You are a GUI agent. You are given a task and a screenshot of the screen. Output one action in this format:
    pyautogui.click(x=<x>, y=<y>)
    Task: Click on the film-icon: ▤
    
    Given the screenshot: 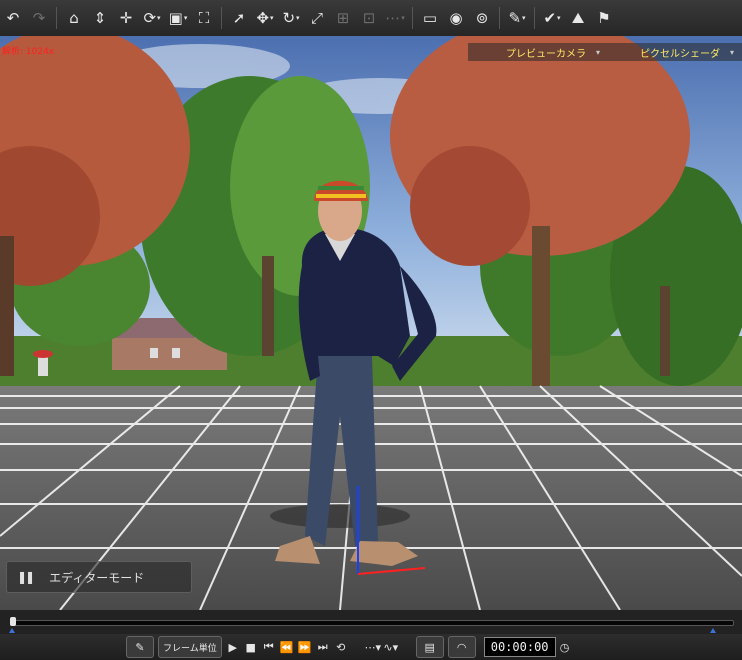 What is the action you would take?
    pyautogui.click(x=429, y=647)
    